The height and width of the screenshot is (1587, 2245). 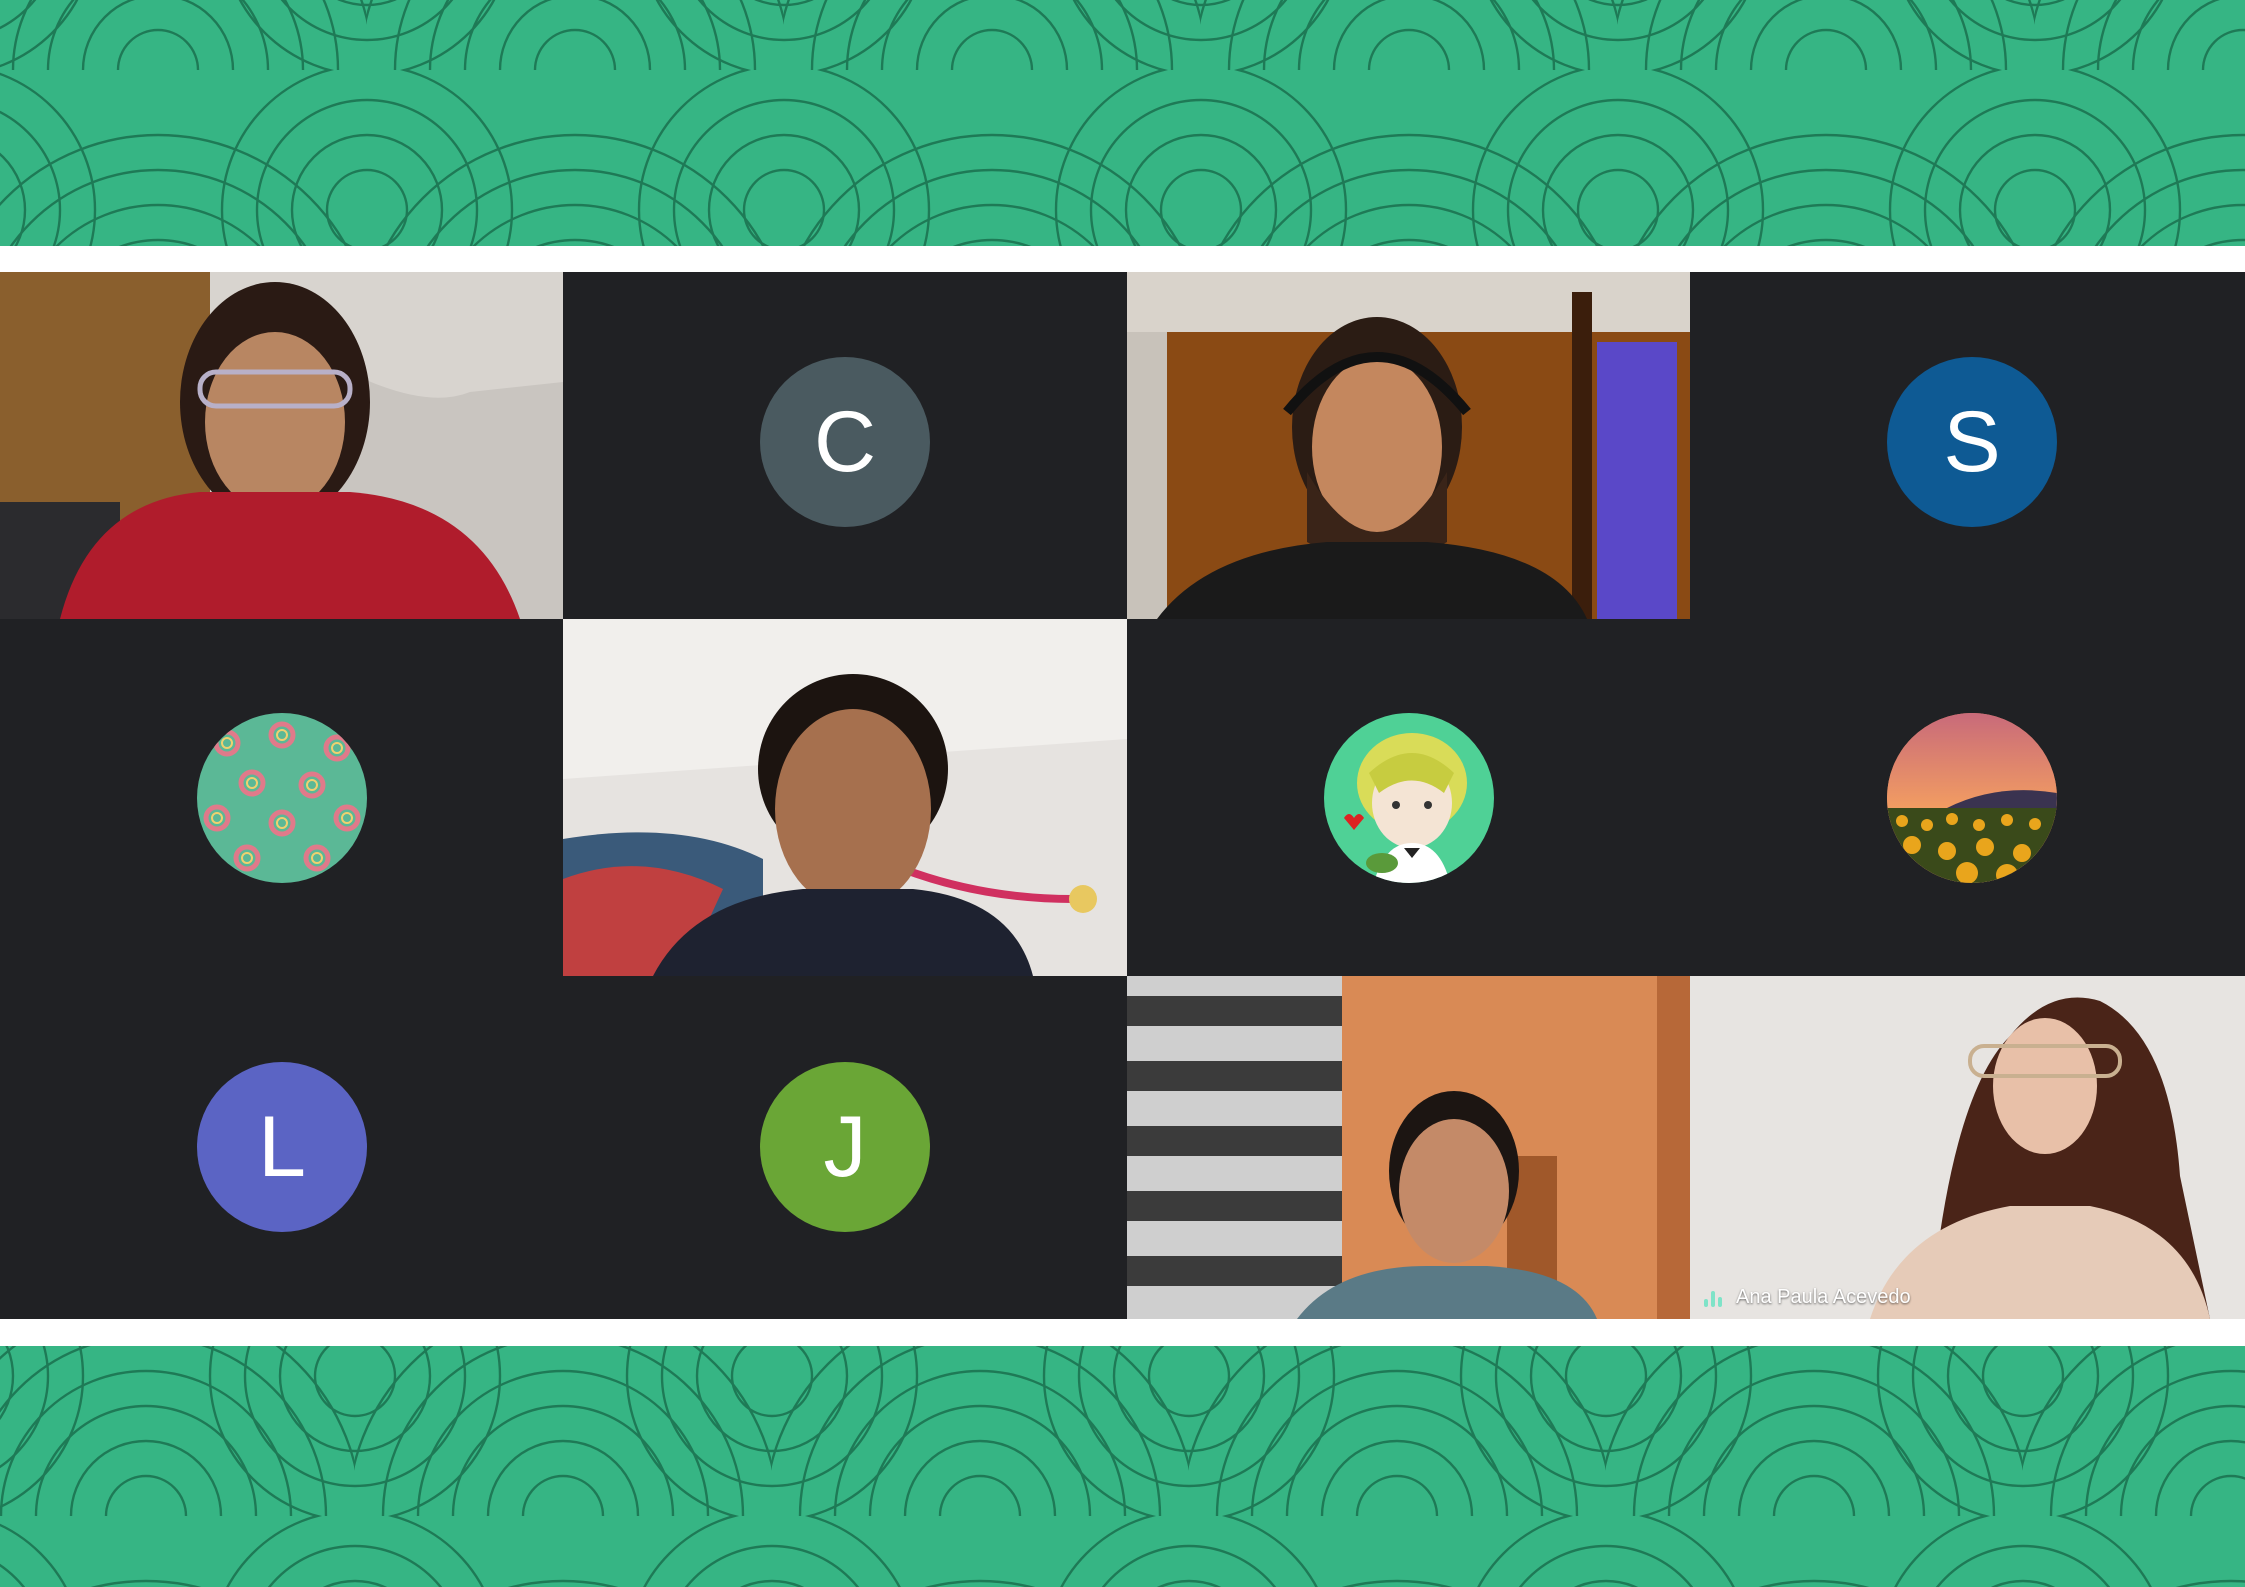 I want to click on participant-tile-4: S, so click(x=1967, y=445).